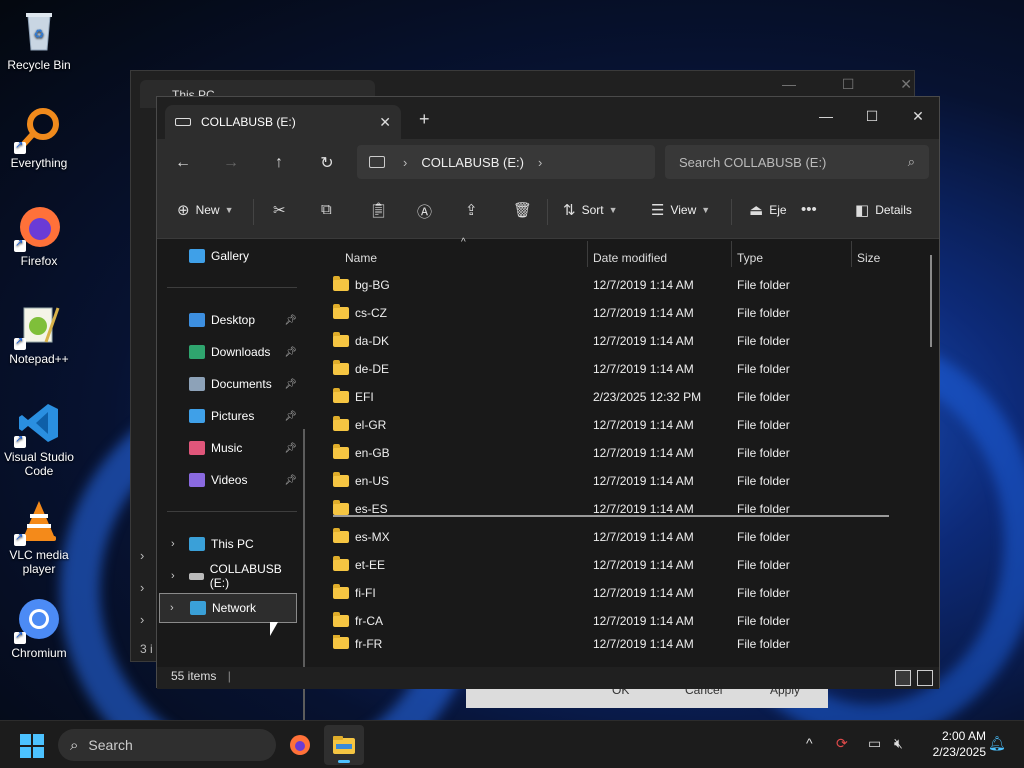 Image resolution: width=1024 pixels, height=768 pixels. I want to click on maximize-button: ☐, so click(872, 116).